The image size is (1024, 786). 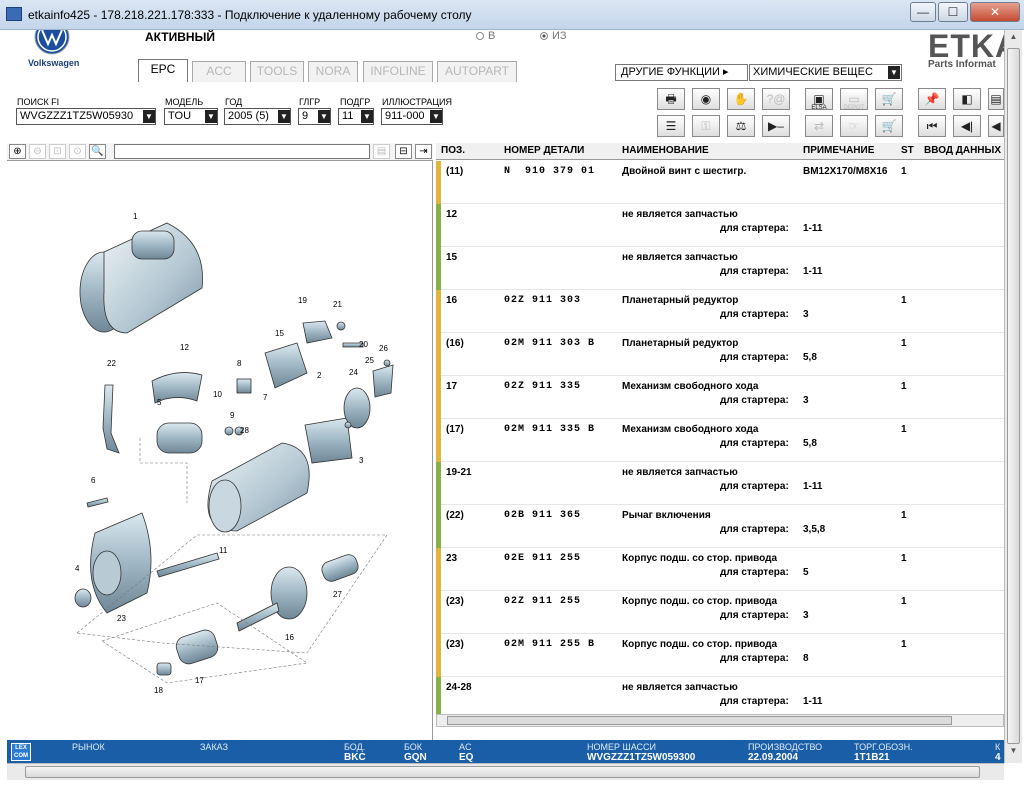 I want to click on col-data-input: ВВОД ДАННЫХ, so click(x=962, y=150).